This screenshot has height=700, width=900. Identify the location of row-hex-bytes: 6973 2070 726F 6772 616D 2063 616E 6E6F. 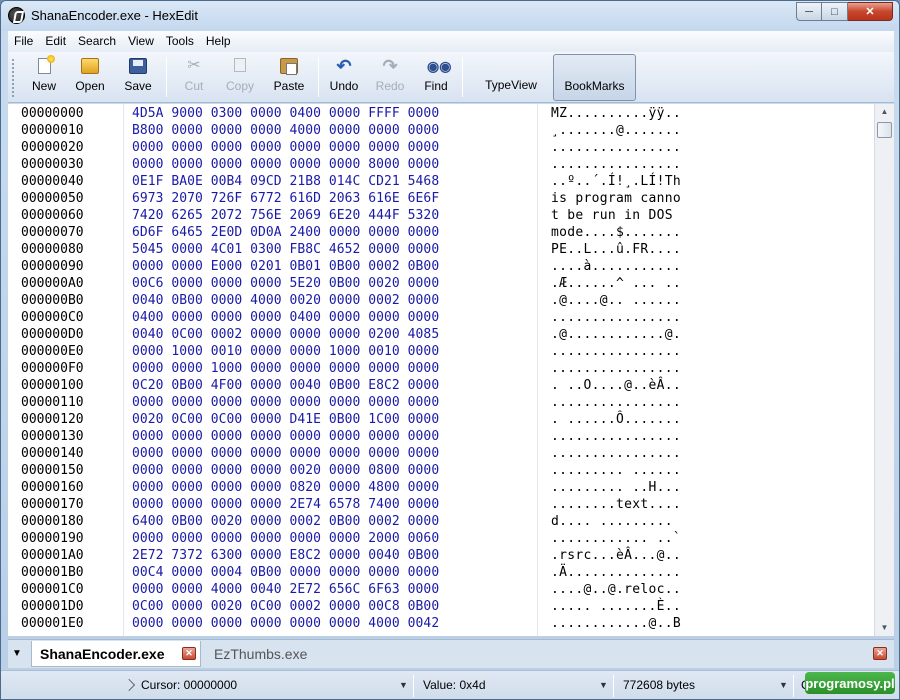
(285, 198).